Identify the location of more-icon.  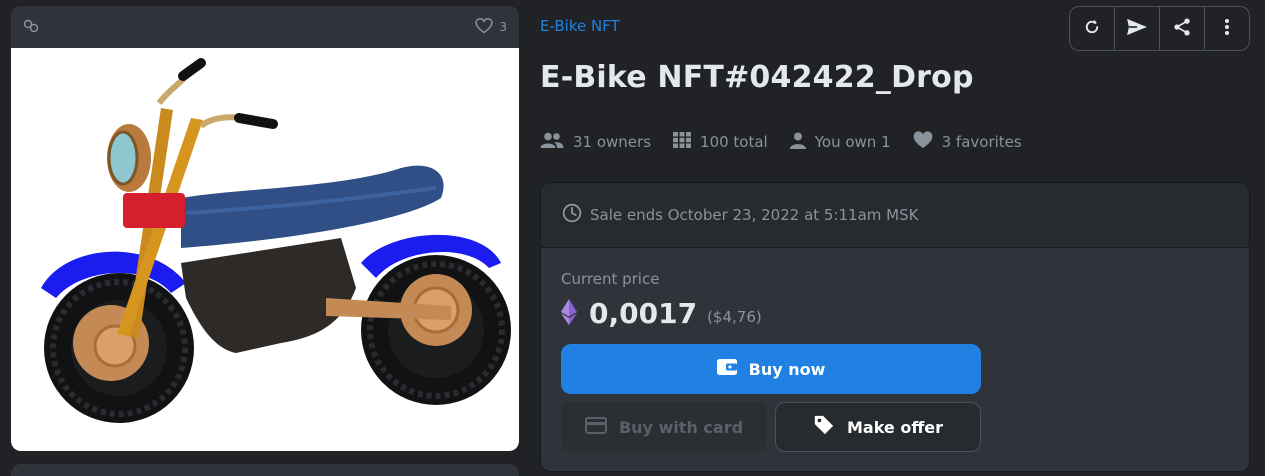
(1227, 29).